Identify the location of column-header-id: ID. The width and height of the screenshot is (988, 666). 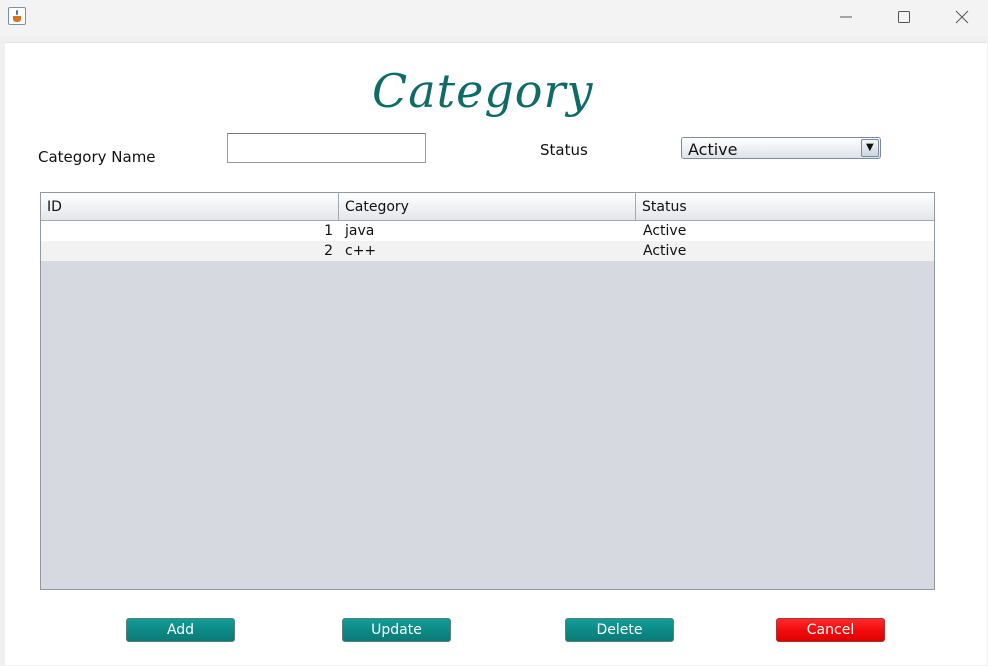
(190, 206).